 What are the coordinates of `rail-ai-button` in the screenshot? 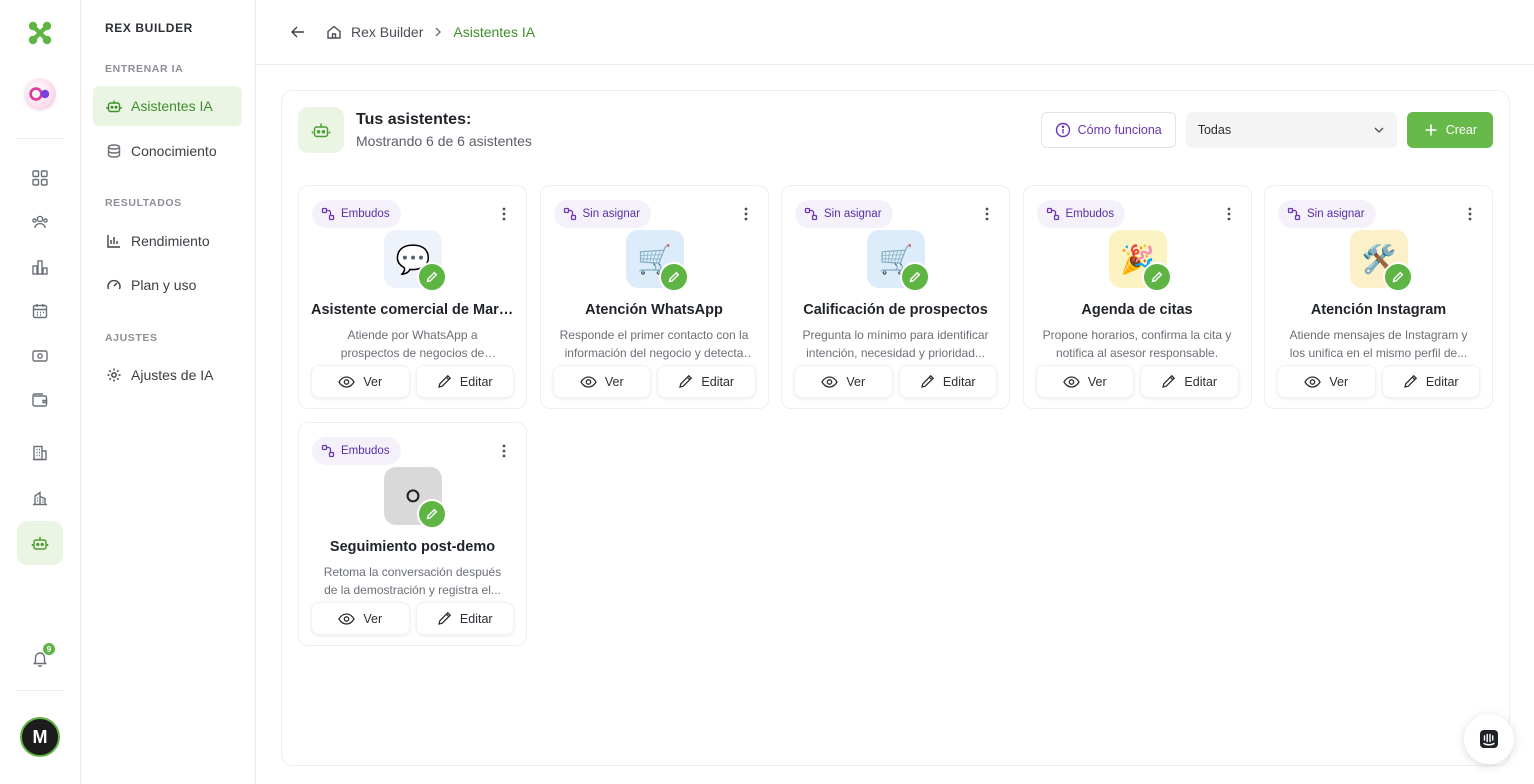 It's located at (40, 543).